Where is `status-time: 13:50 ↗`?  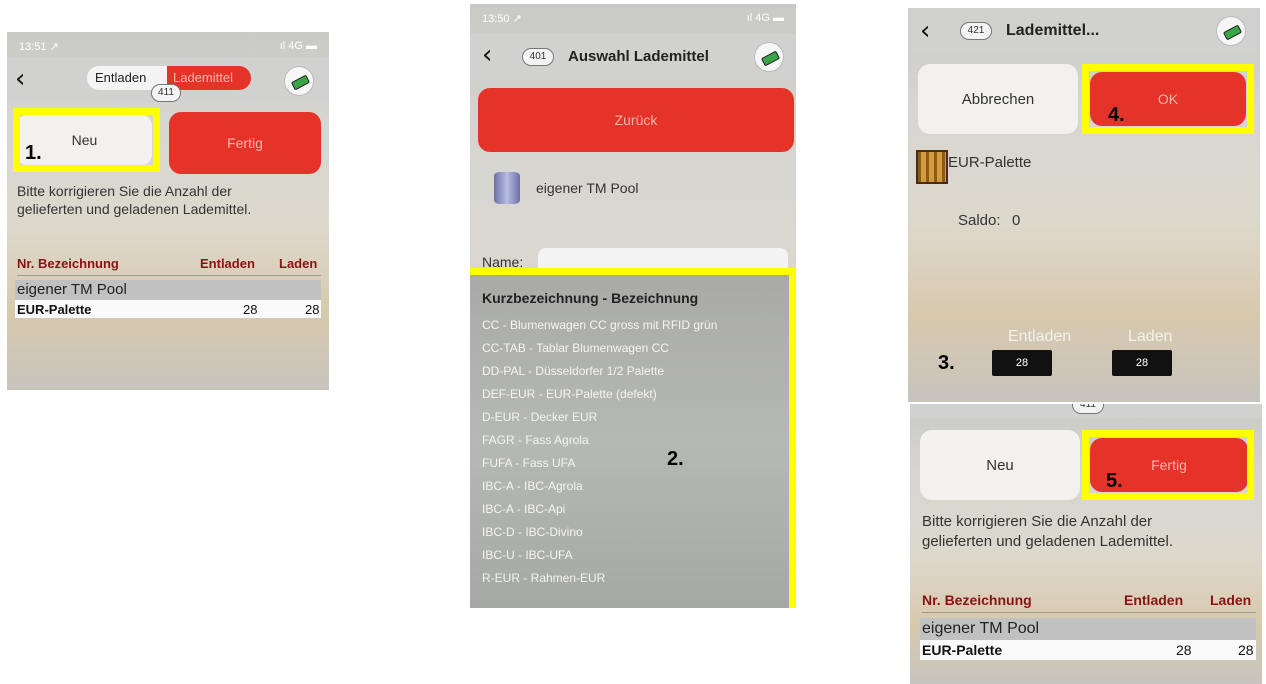
status-time: 13:50 ↗ is located at coordinates (502, 19).